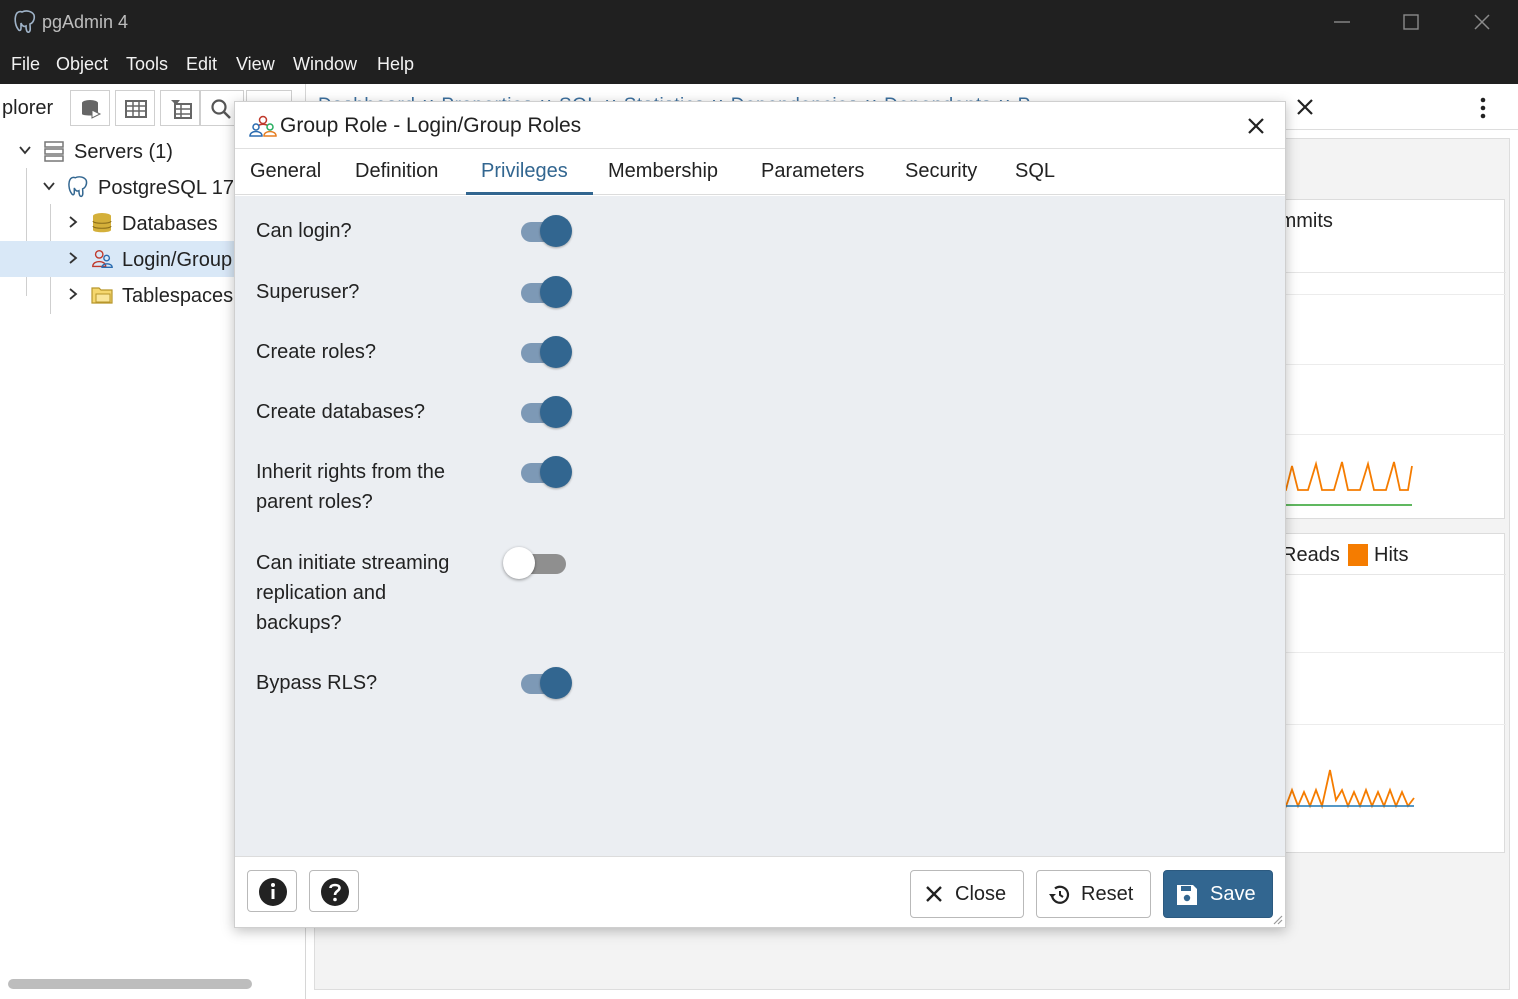  Describe the element at coordinates (1277, 919) in the screenshot. I see `resize-grip-icon` at that location.